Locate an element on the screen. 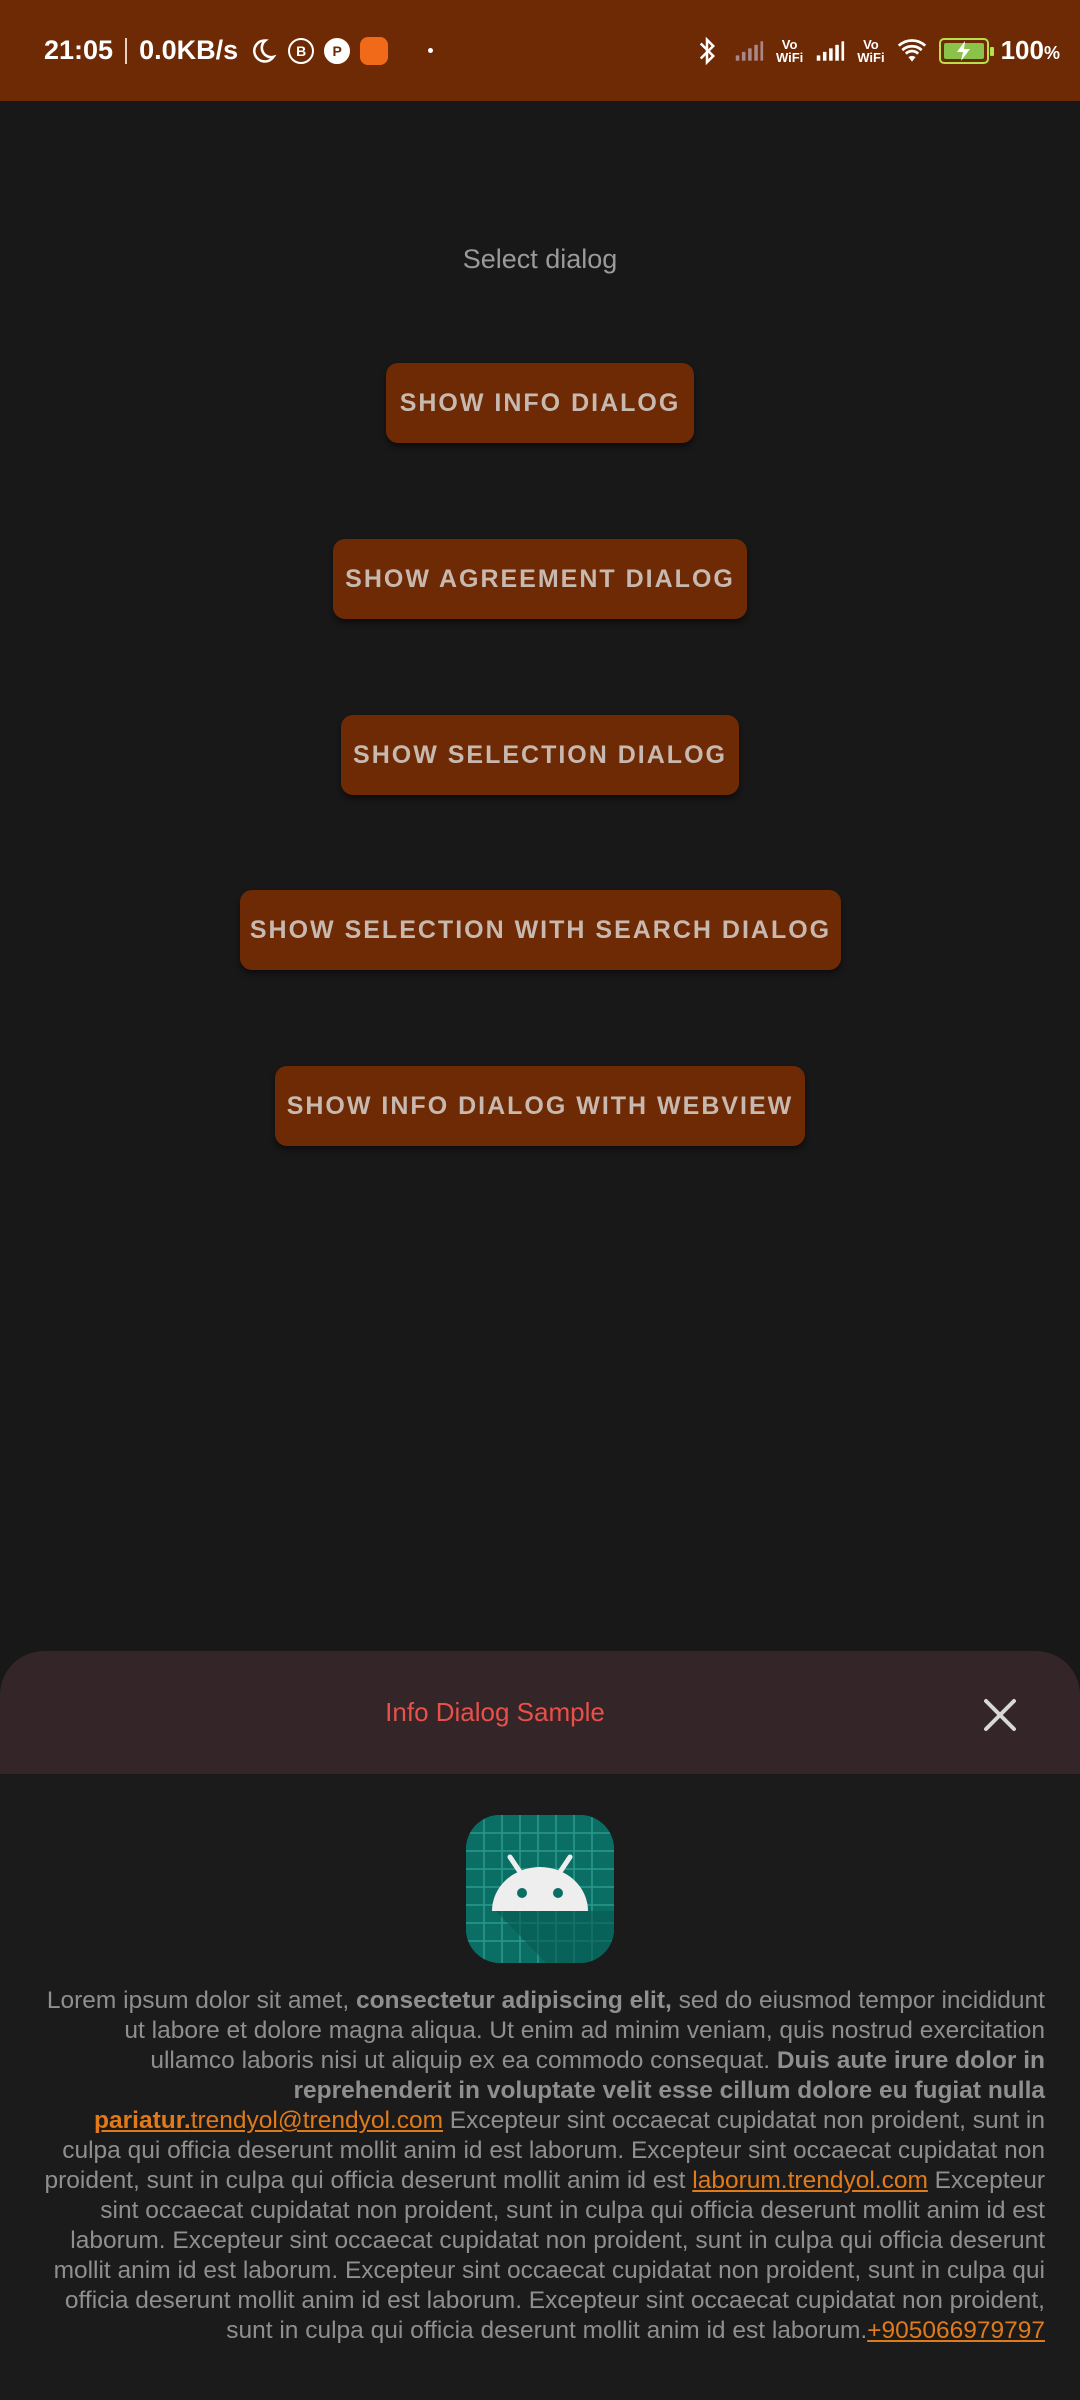 This screenshot has height=2400, width=1080. wifi-icon is located at coordinates (912, 51).